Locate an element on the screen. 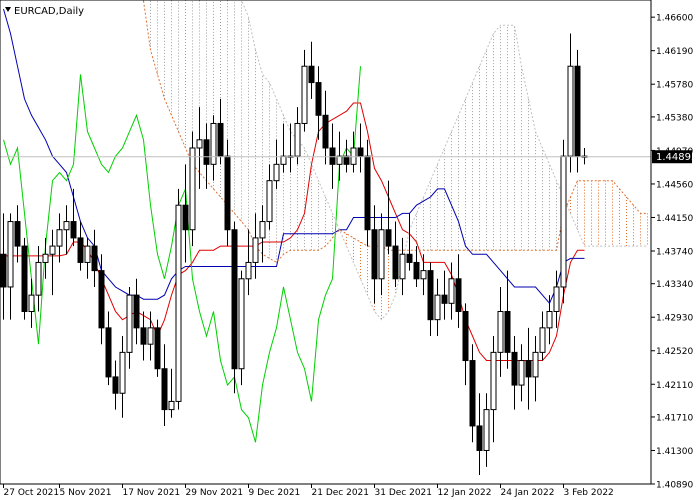 The height and width of the screenshot is (500, 700). x-tick-label: 27 Oct 2021 is located at coordinates (32, 493).